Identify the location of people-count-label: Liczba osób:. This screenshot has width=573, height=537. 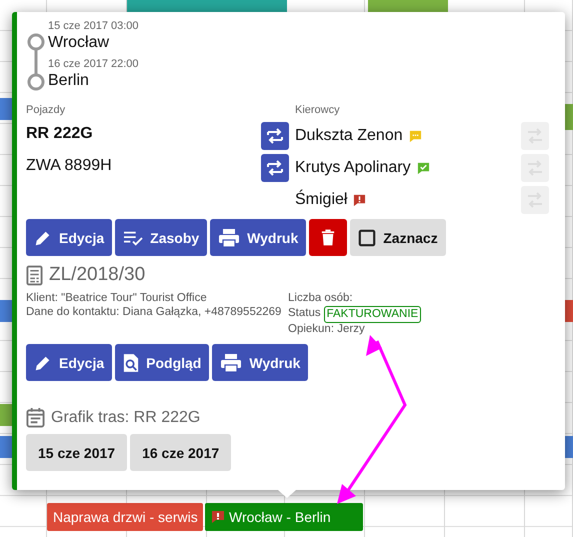
(321, 299).